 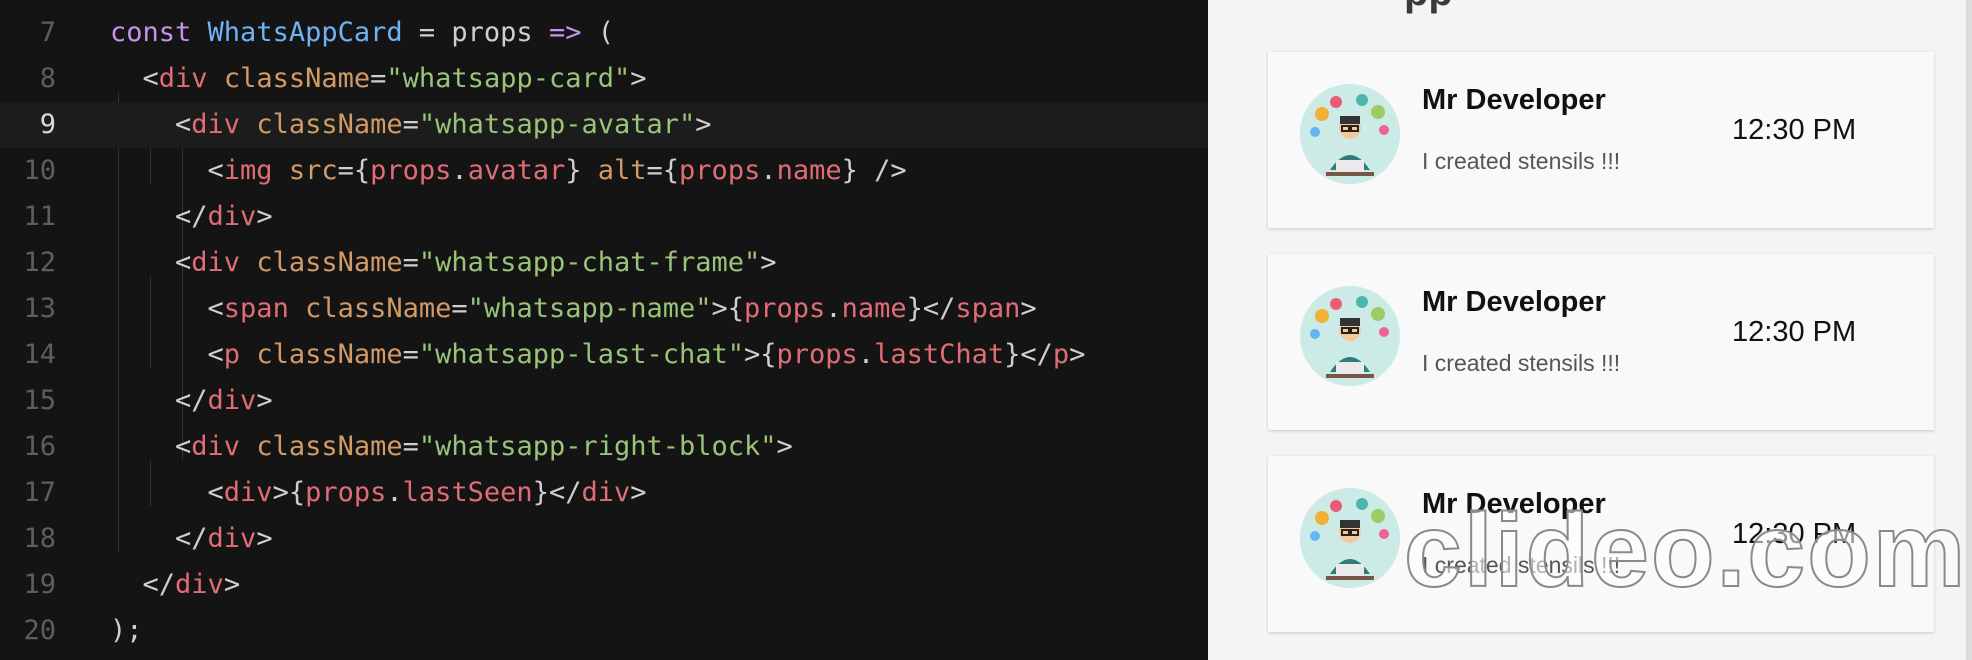 What do you see at coordinates (1685, 551) in the screenshot?
I see `watermark: clideo.com` at bounding box center [1685, 551].